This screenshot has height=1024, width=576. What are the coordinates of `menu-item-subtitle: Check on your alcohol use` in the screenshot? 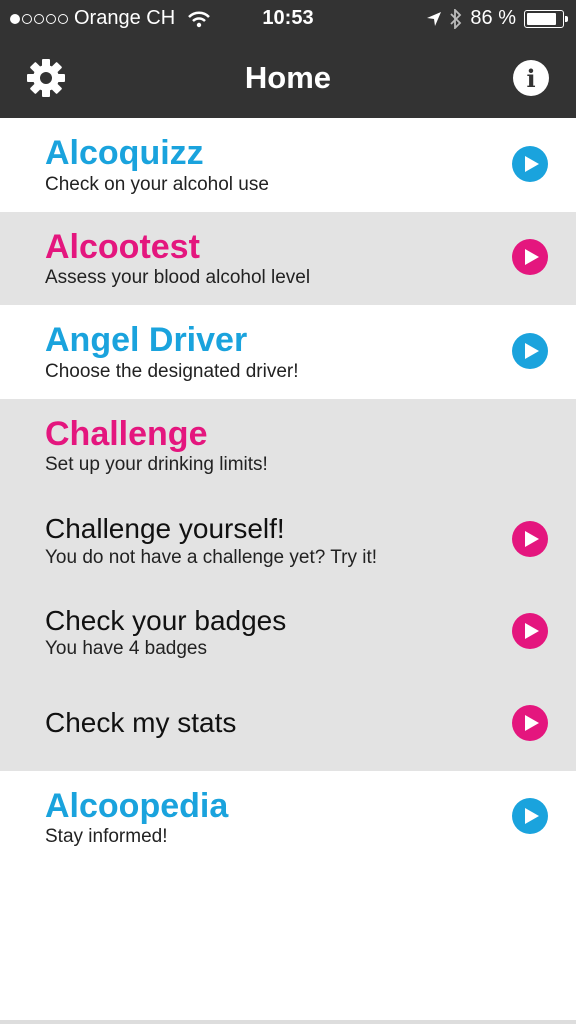 It's located at (157, 184).